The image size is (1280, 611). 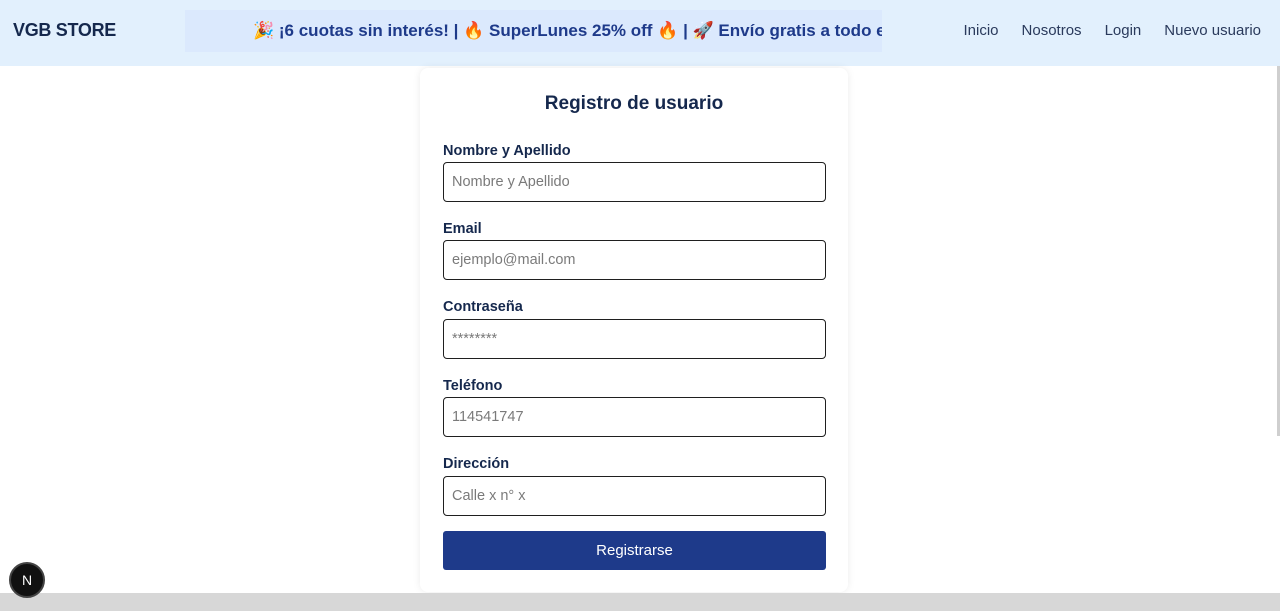 What do you see at coordinates (634, 339) in the screenshot?
I see `password-field` at bounding box center [634, 339].